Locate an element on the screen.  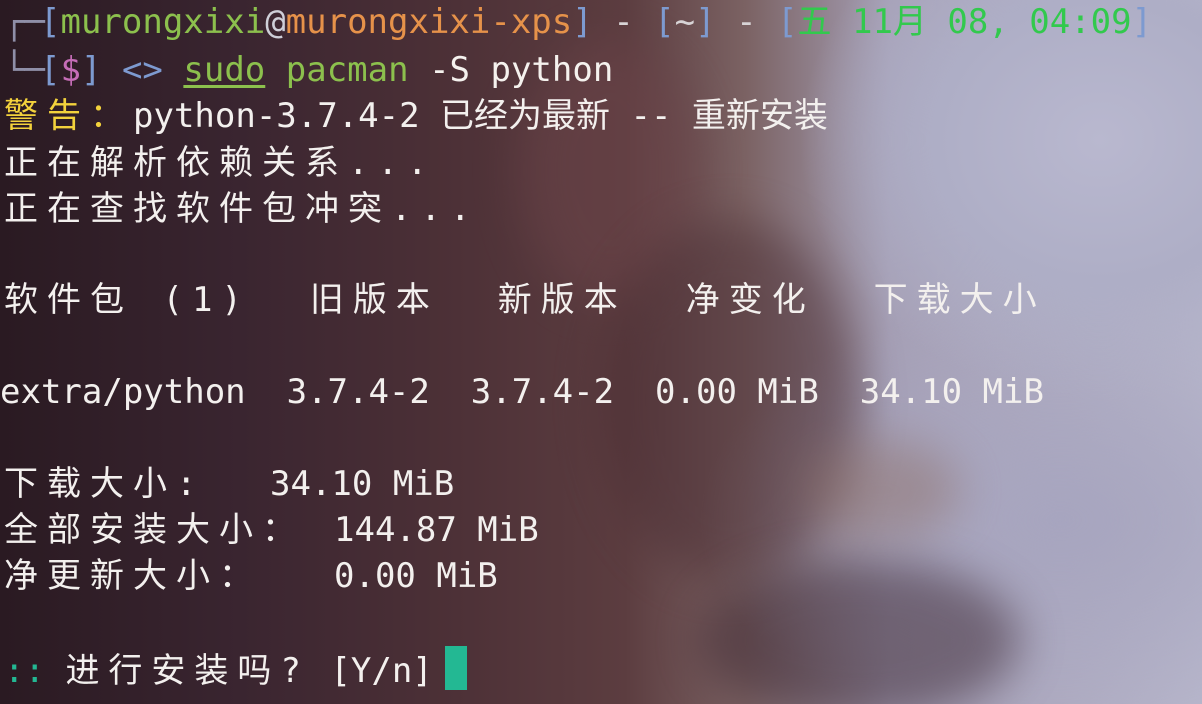
confirm-line: :: 进行安装吗? [Y/n] is located at coordinates (235, 668).